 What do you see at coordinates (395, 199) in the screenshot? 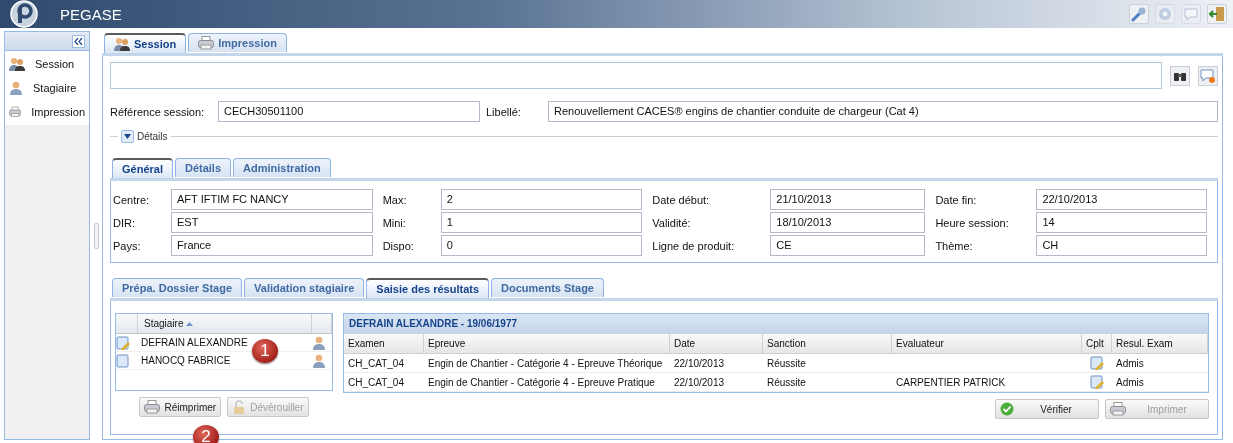
I see `field-label: Max:` at bounding box center [395, 199].